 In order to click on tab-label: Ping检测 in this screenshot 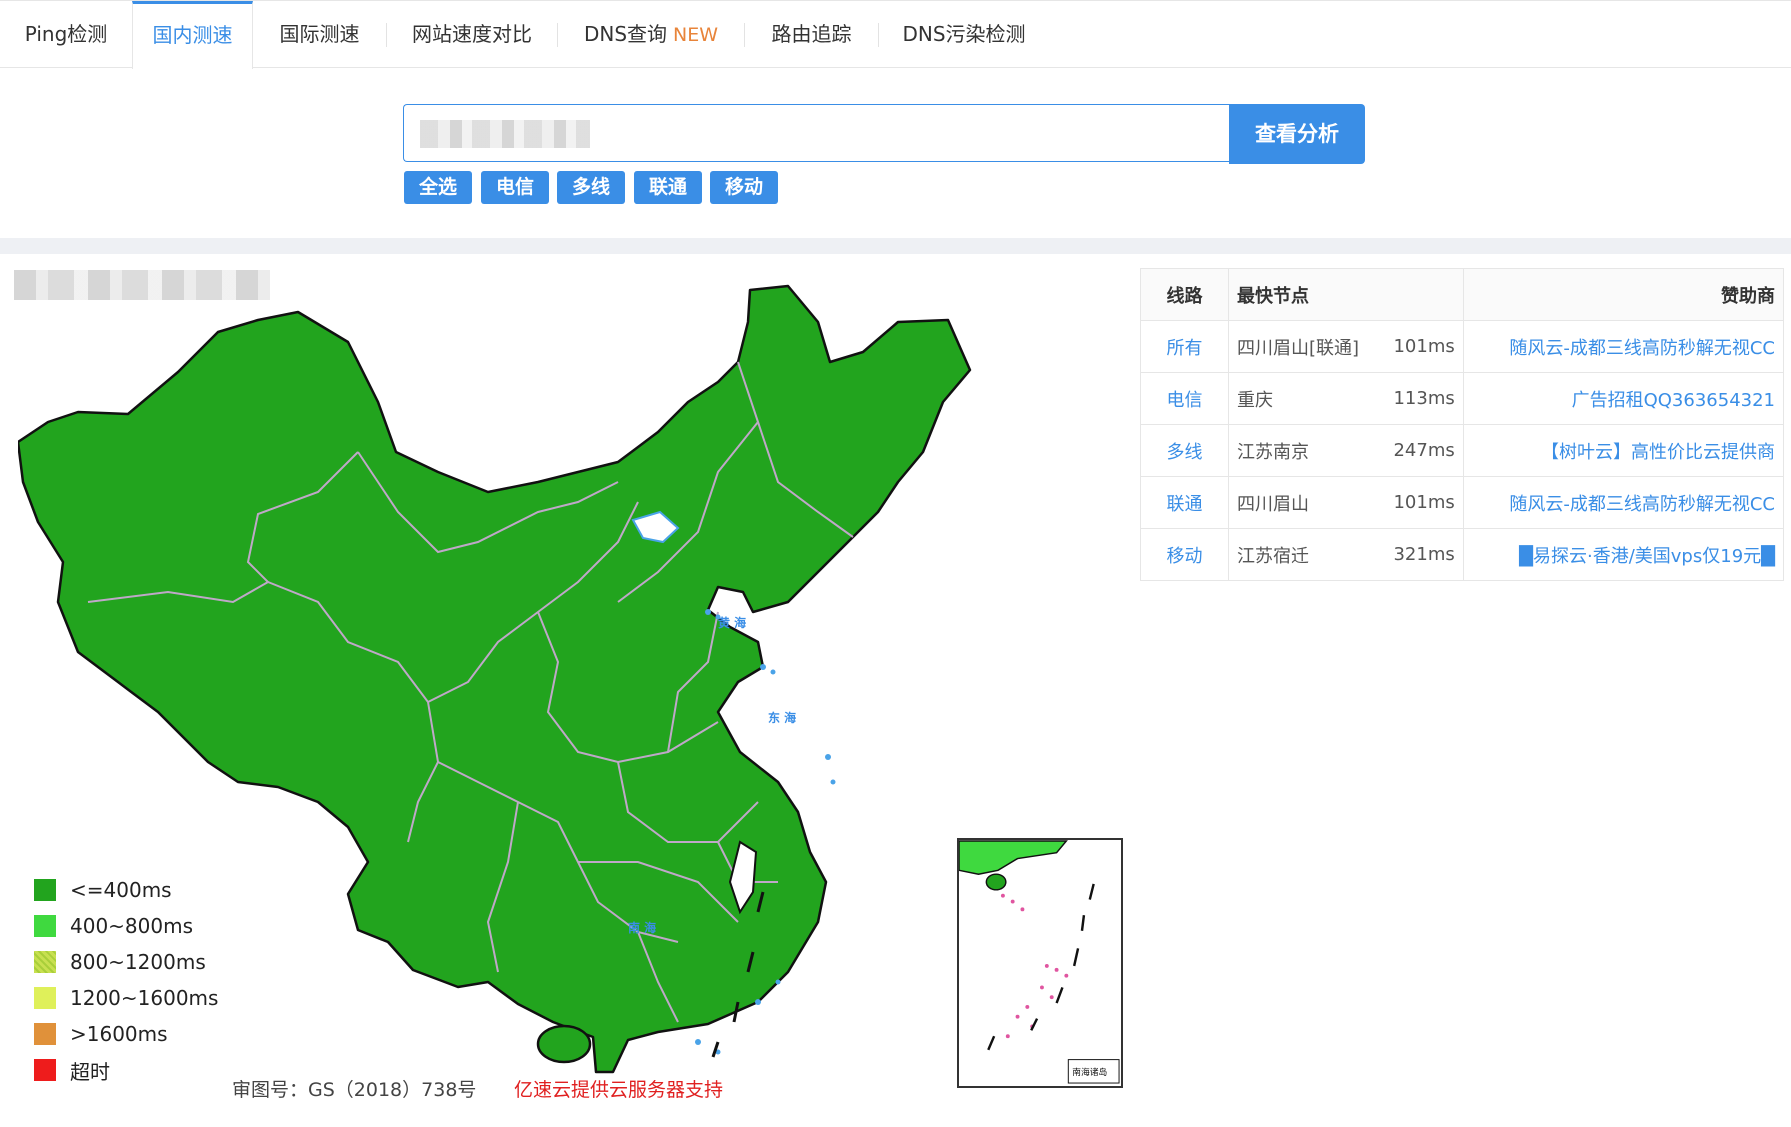, I will do `click(66, 34)`.